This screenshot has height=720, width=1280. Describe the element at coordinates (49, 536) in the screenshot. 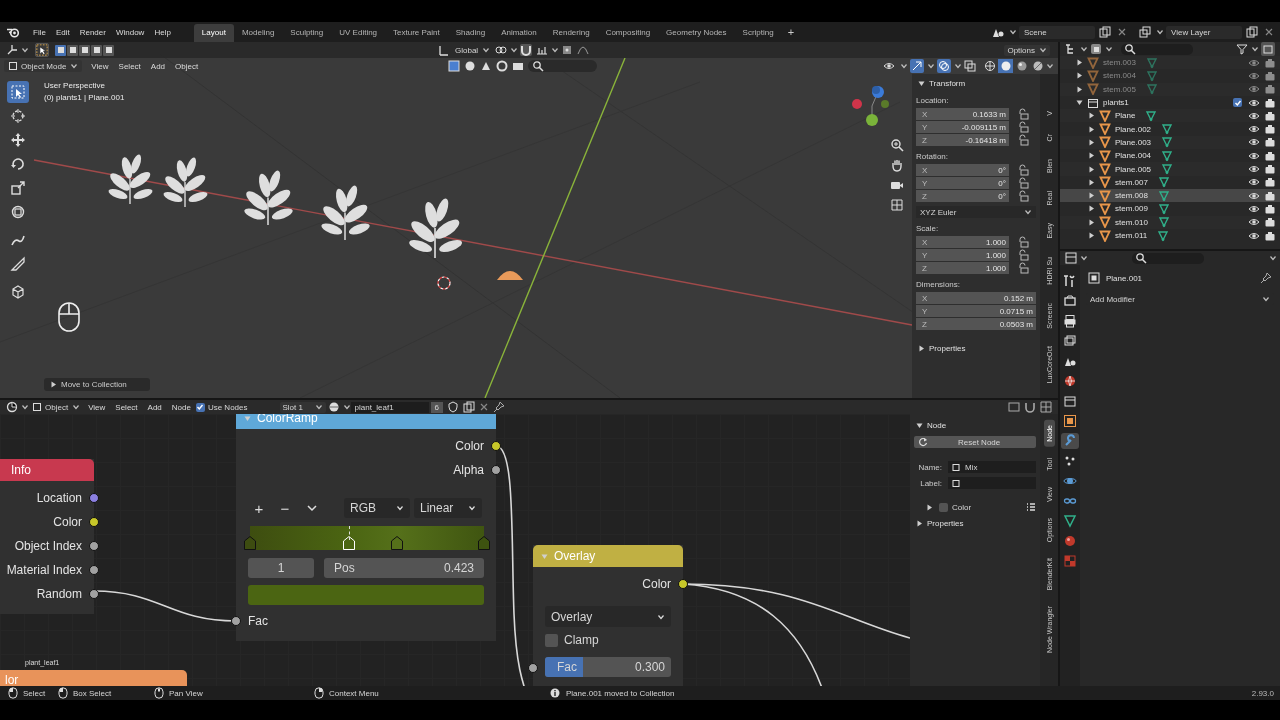

I see `shader-node: Info Location Color Object Index Material Index Random` at that location.